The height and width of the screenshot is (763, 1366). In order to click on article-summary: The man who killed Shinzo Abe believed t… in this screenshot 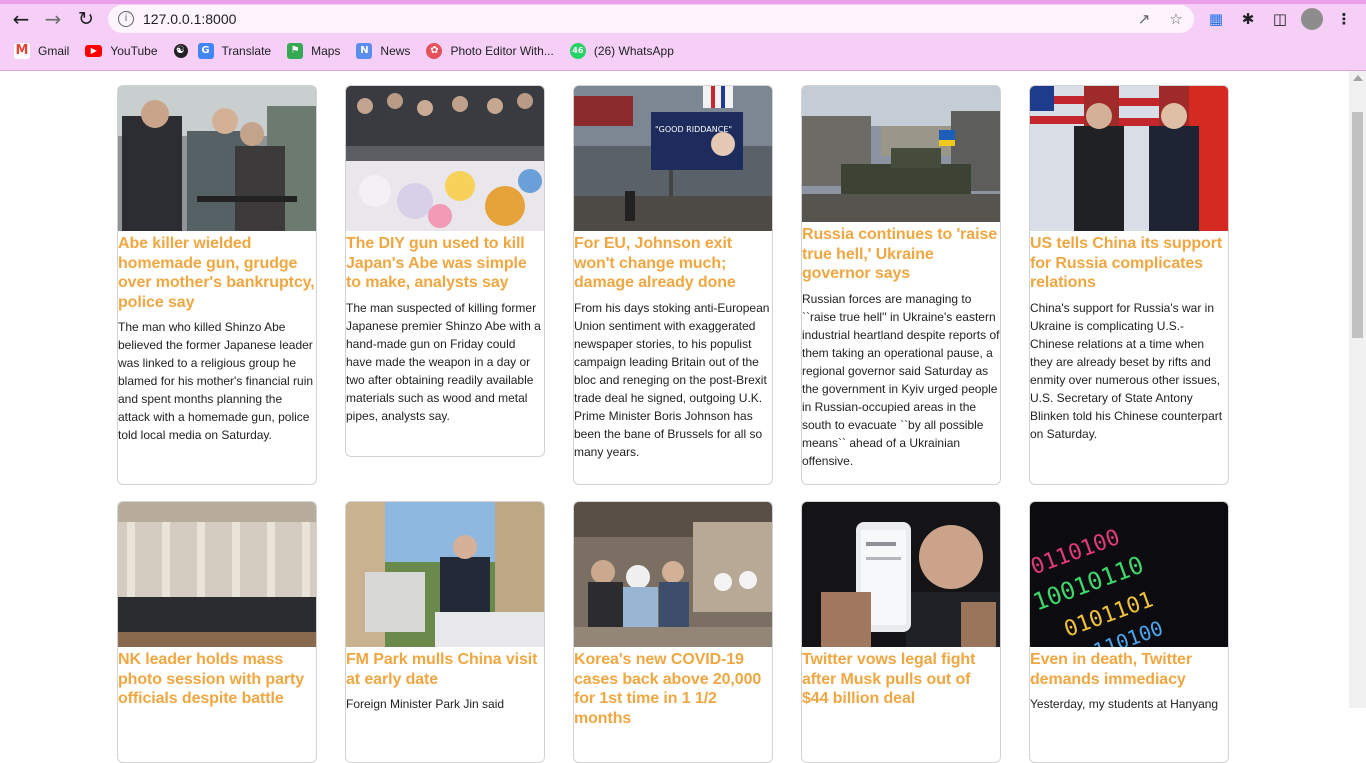, I will do `click(216, 381)`.